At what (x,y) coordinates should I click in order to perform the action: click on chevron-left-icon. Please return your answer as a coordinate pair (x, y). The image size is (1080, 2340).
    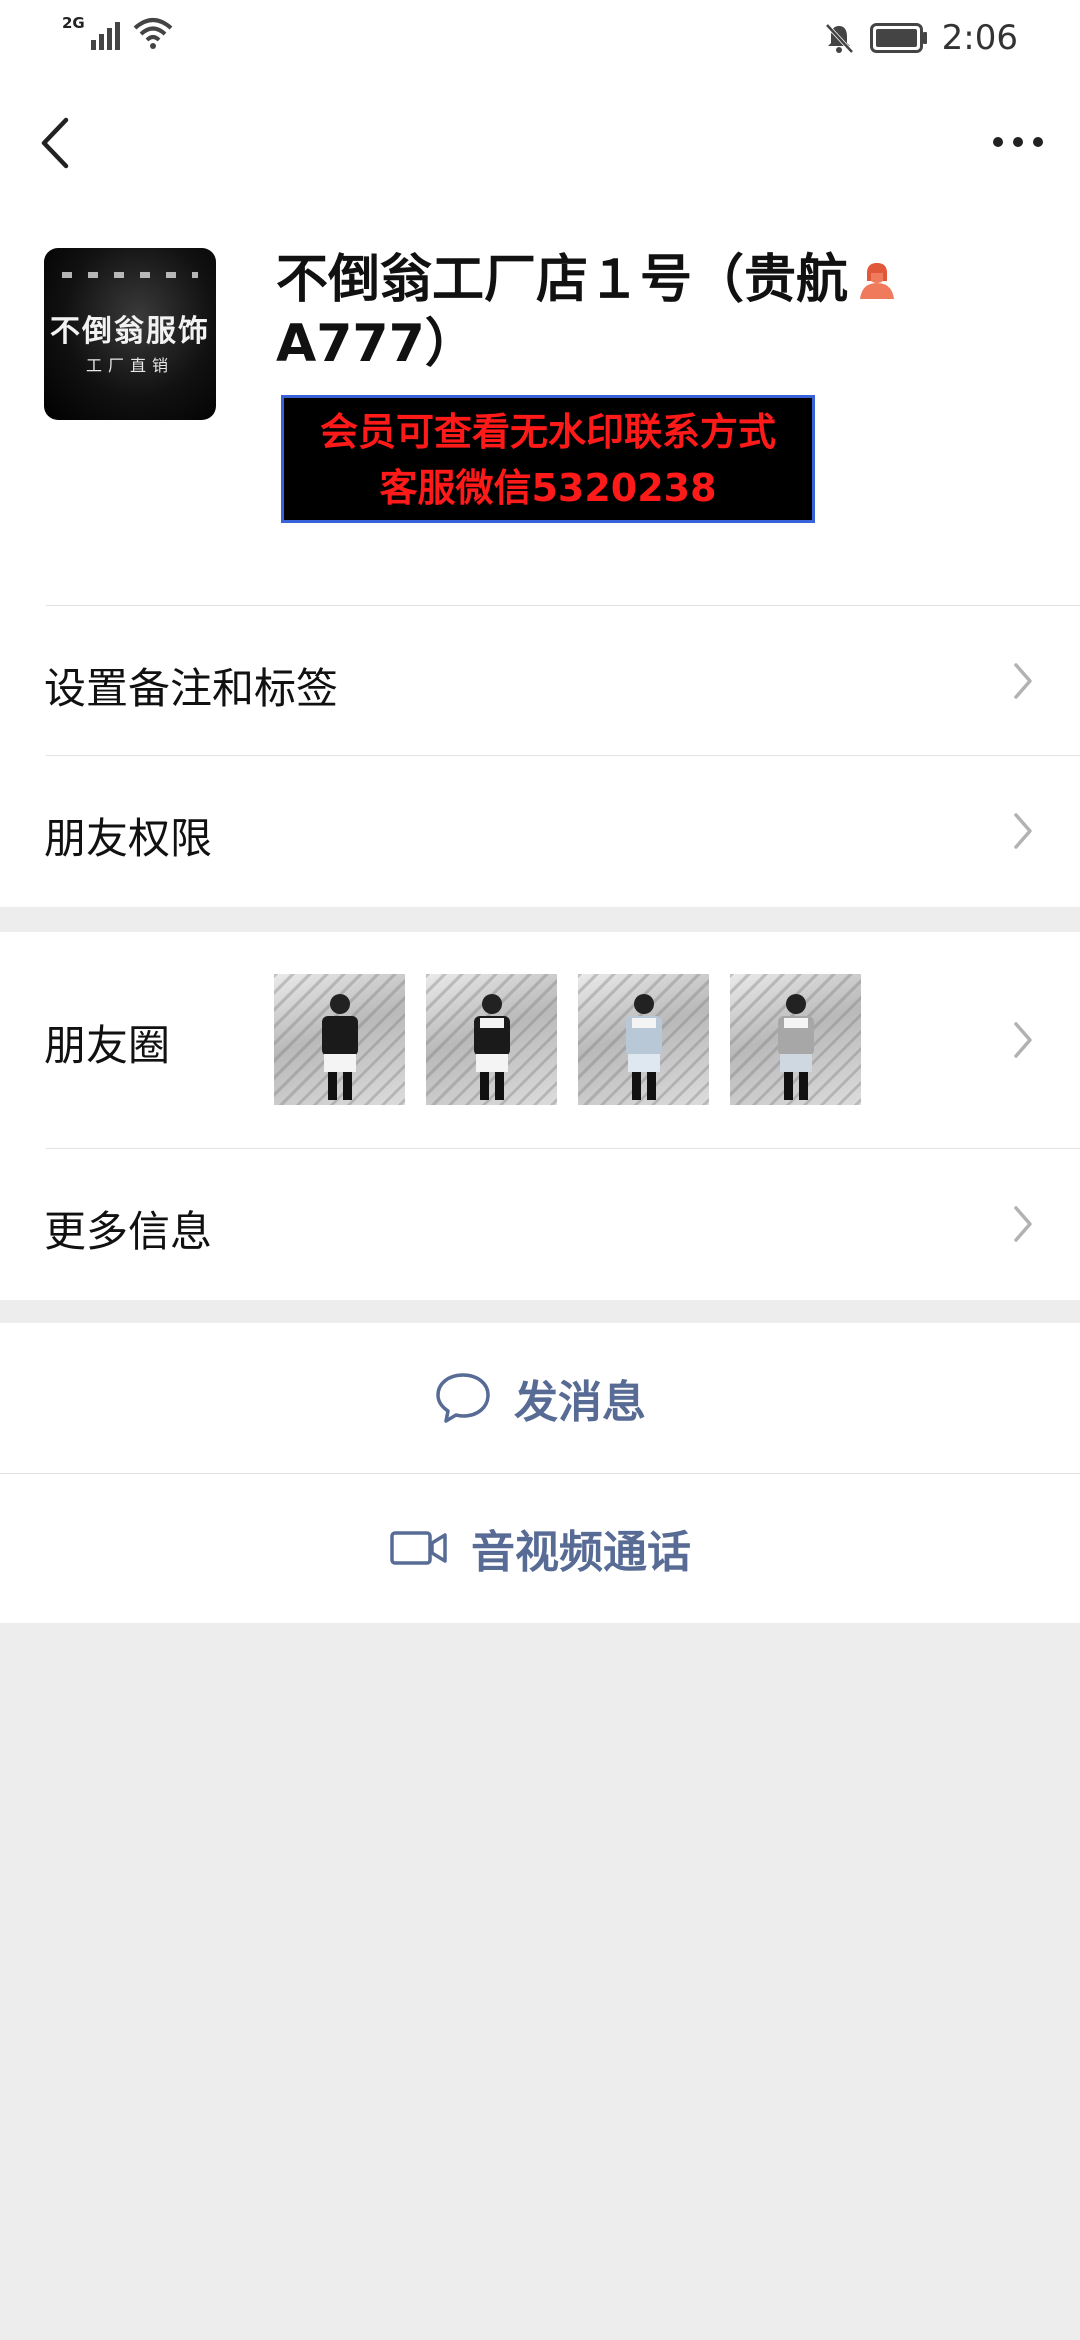
    Looking at the image, I should click on (56, 143).